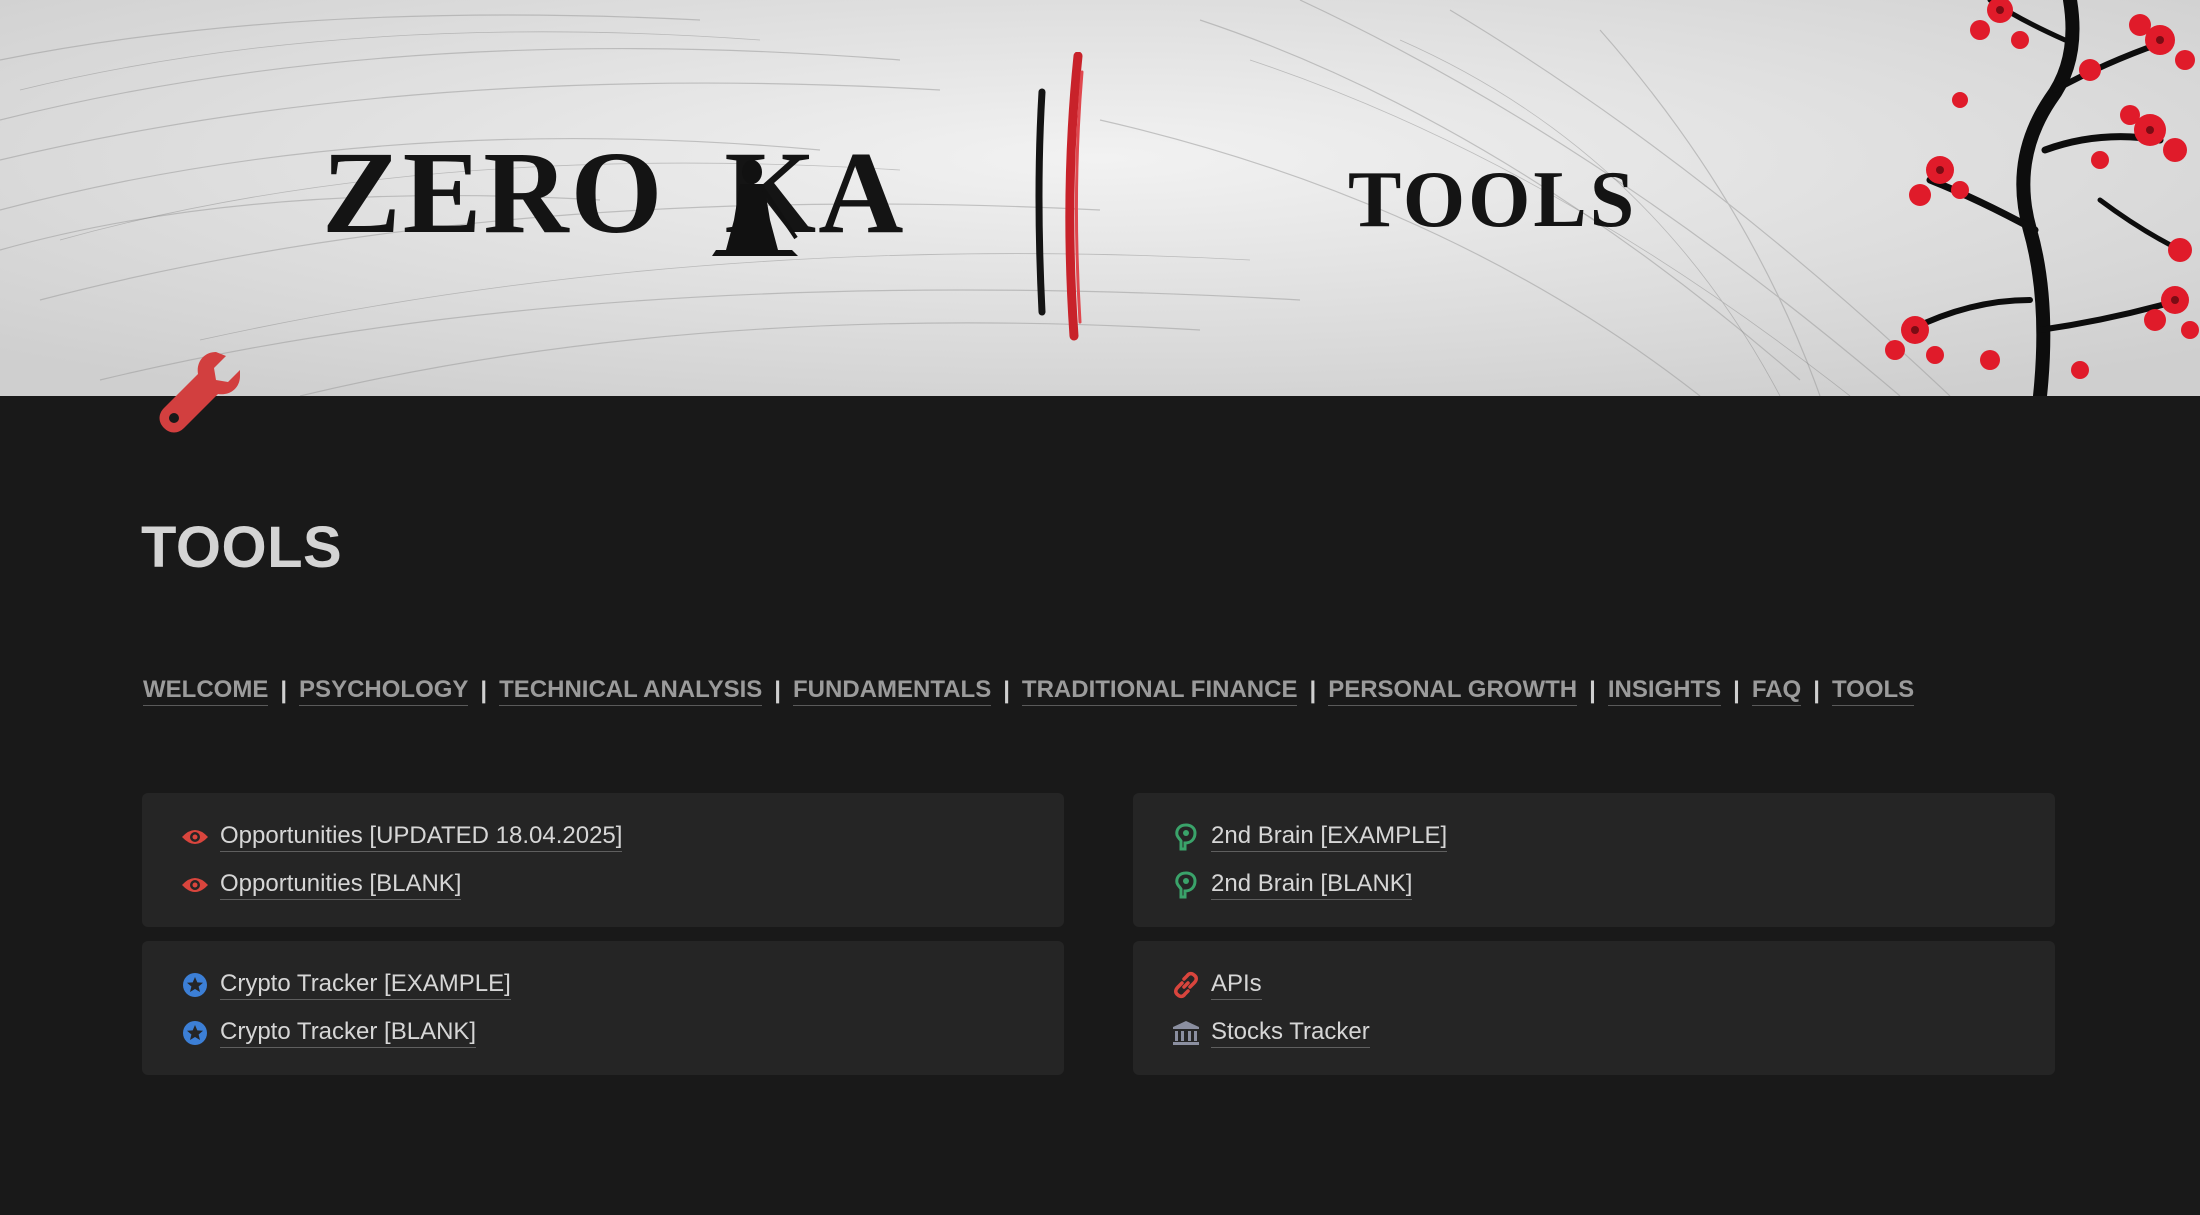 Image resolution: width=2200 pixels, height=1215 pixels. Describe the element at coordinates (1186, 1033) in the screenshot. I see `bank-icon` at that location.